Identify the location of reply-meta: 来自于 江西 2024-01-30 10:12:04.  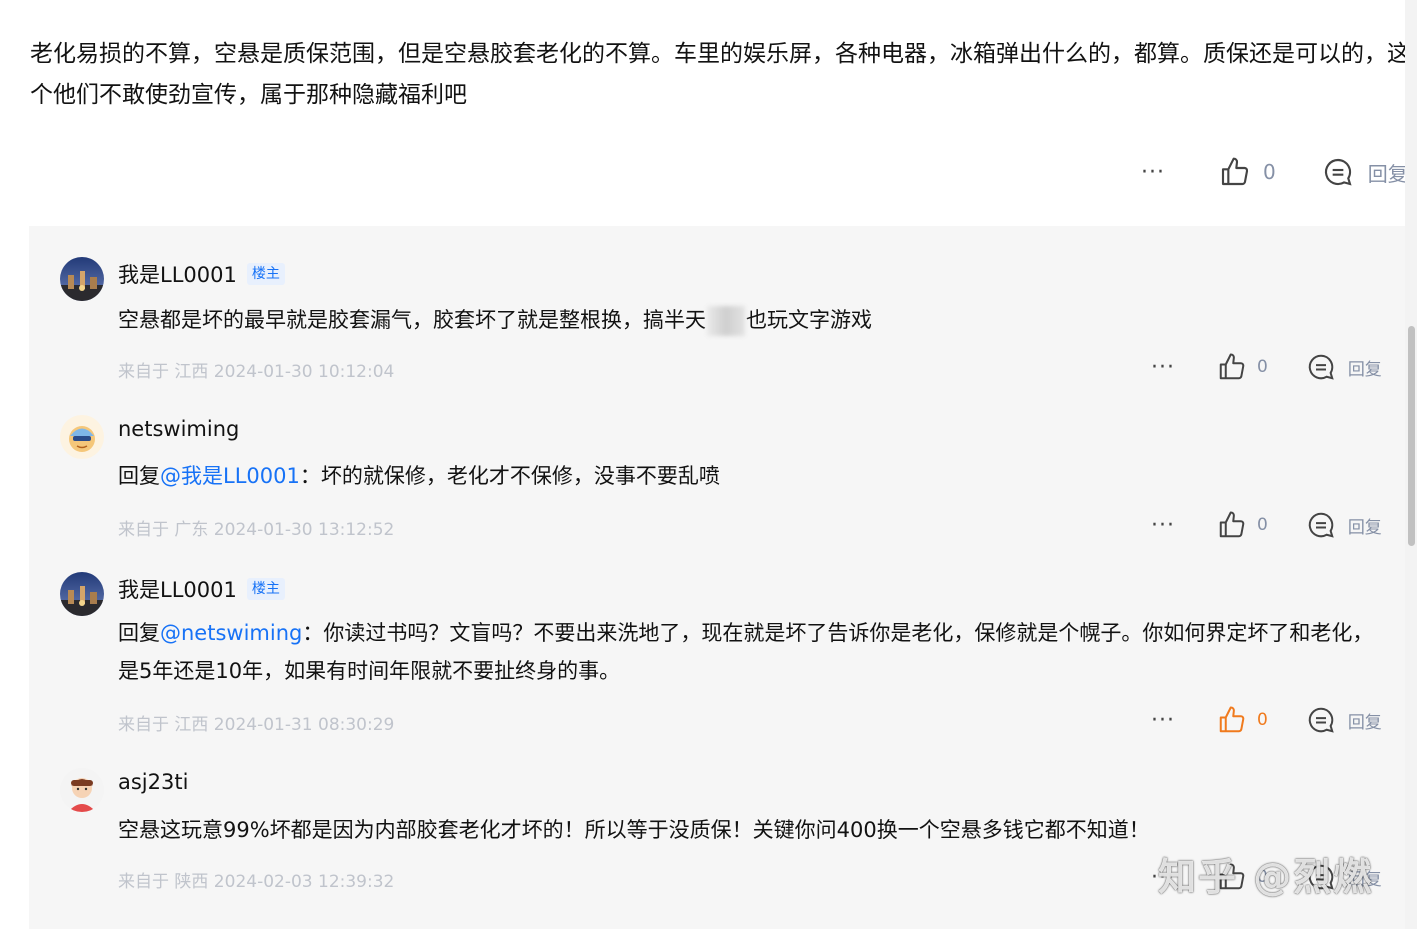
(256, 372).